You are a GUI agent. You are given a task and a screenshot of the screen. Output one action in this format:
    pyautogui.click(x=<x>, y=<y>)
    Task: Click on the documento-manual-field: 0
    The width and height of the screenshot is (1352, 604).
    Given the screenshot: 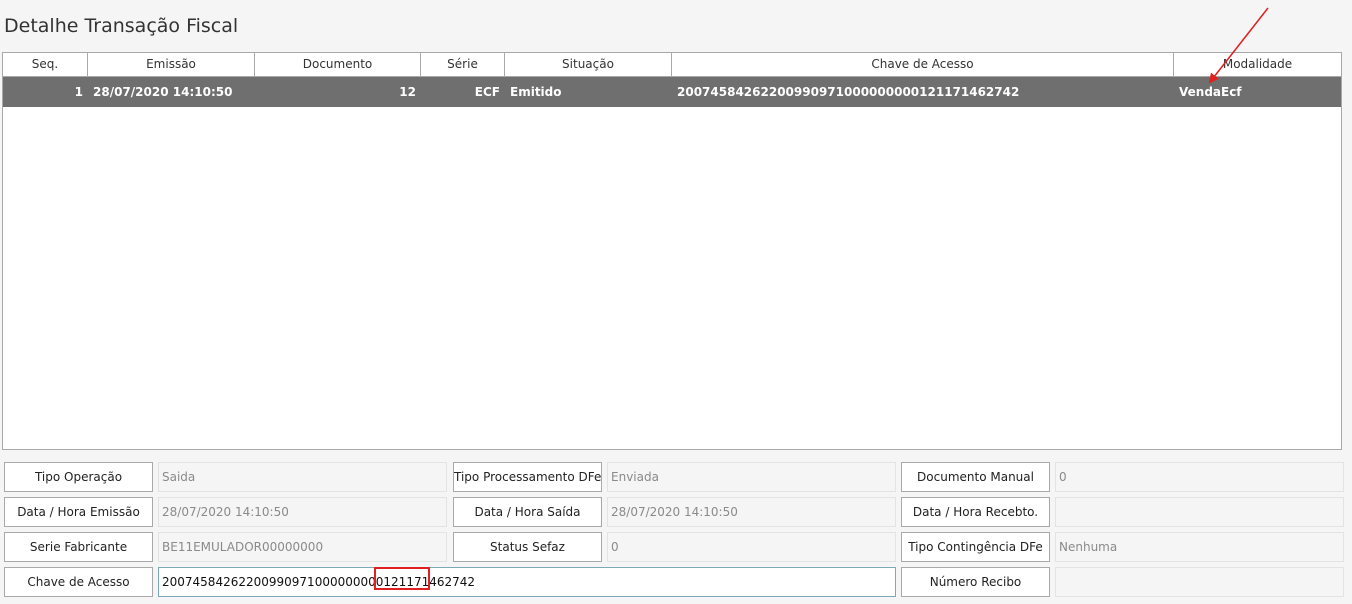 What is the action you would take?
    pyautogui.click(x=1199, y=477)
    